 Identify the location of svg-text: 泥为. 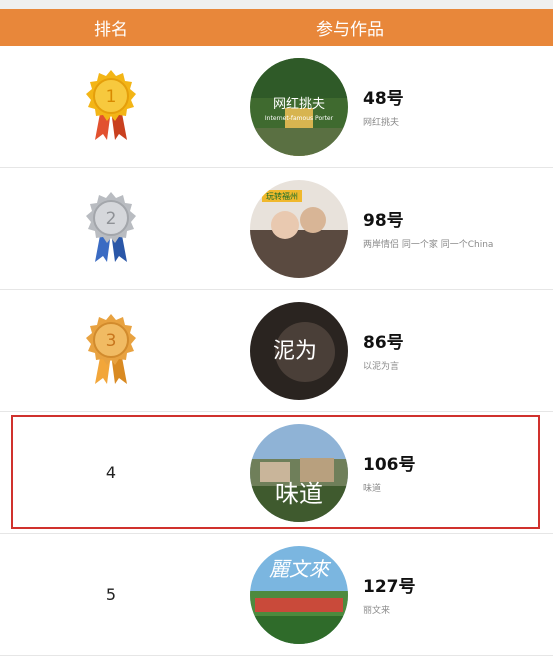
(295, 351).